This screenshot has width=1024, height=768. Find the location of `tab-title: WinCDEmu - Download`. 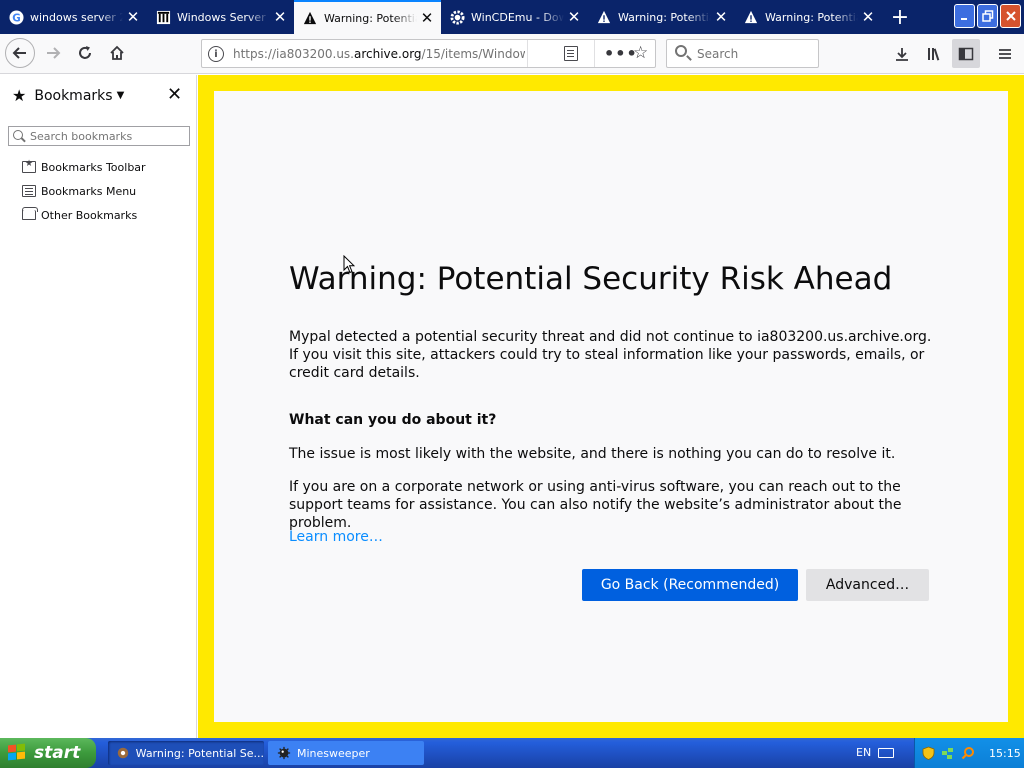

tab-title: WinCDEmu - Download is located at coordinates (517, 17).